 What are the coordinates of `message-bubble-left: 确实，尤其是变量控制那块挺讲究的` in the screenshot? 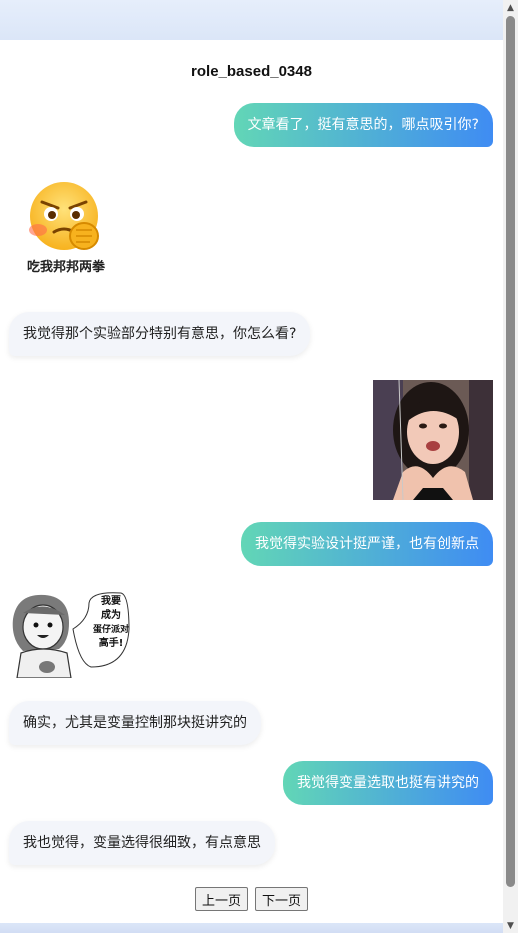 It's located at (135, 723).